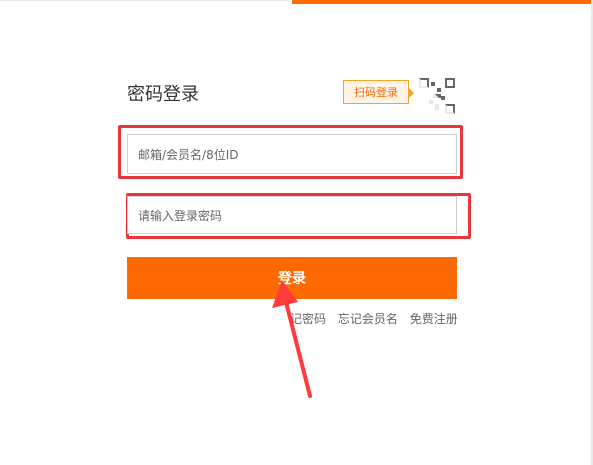 The height and width of the screenshot is (465, 593). I want to click on qr-code-icon, so click(437, 96).